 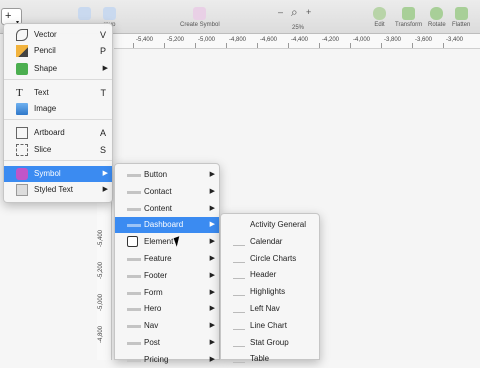 What do you see at coordinates (207, 40) in the screenshot?
I see `ruler-tick-label: -5,000` at bounding box center [207, 40].